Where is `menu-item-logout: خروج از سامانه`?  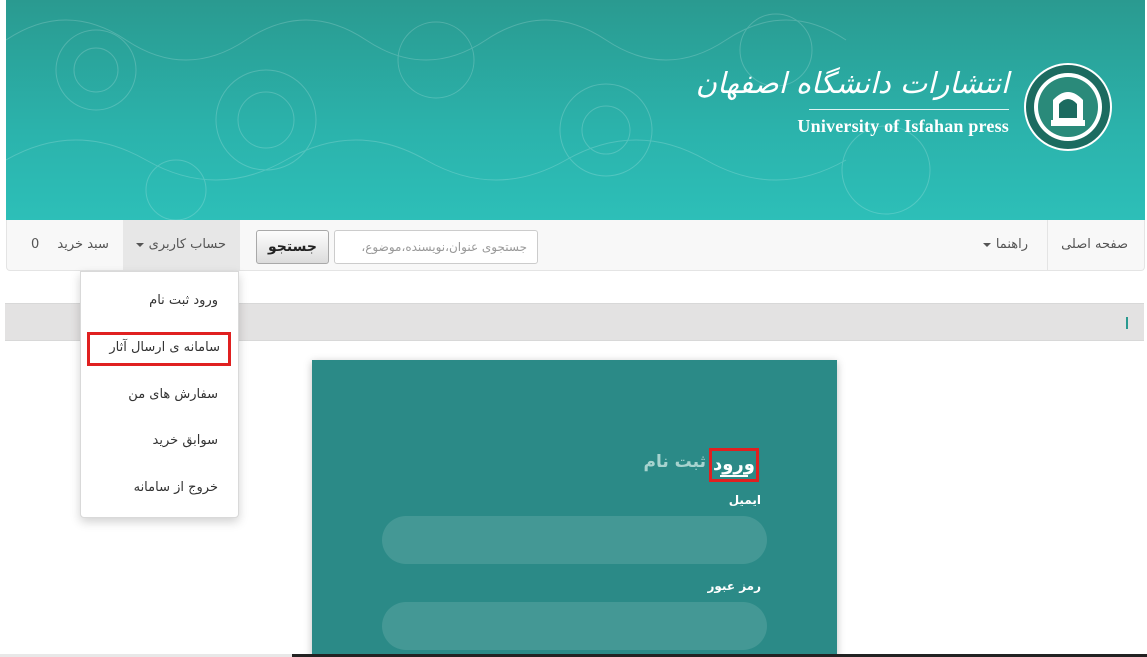
menu-item-logout: خروج از سامانه is located at coordinates (176, 488).